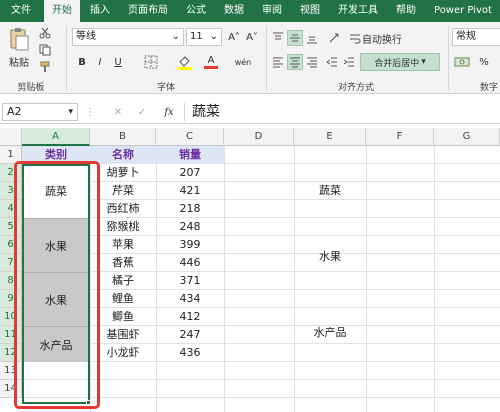  I want to click on decrease-indent-icon, so click(332, 62).